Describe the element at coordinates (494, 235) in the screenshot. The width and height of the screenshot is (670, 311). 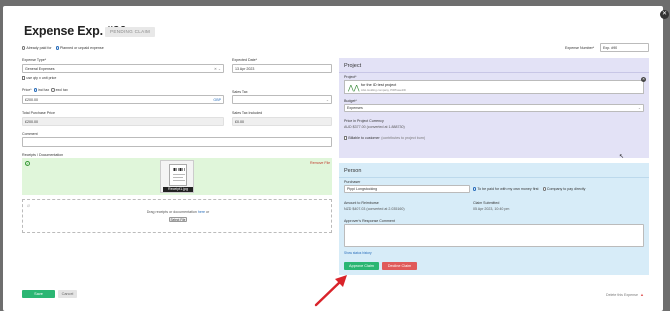
I see `approver-comment-textarea` at that location.